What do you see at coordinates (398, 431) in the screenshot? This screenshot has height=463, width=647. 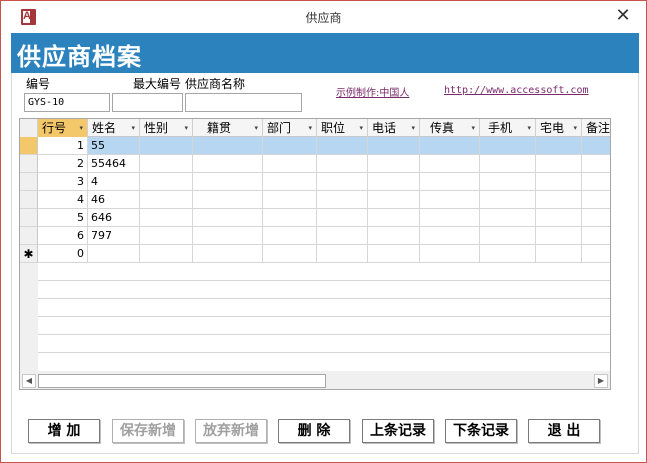 I see `prev-record-button: 上条记录` at bounding box center [398, 431].